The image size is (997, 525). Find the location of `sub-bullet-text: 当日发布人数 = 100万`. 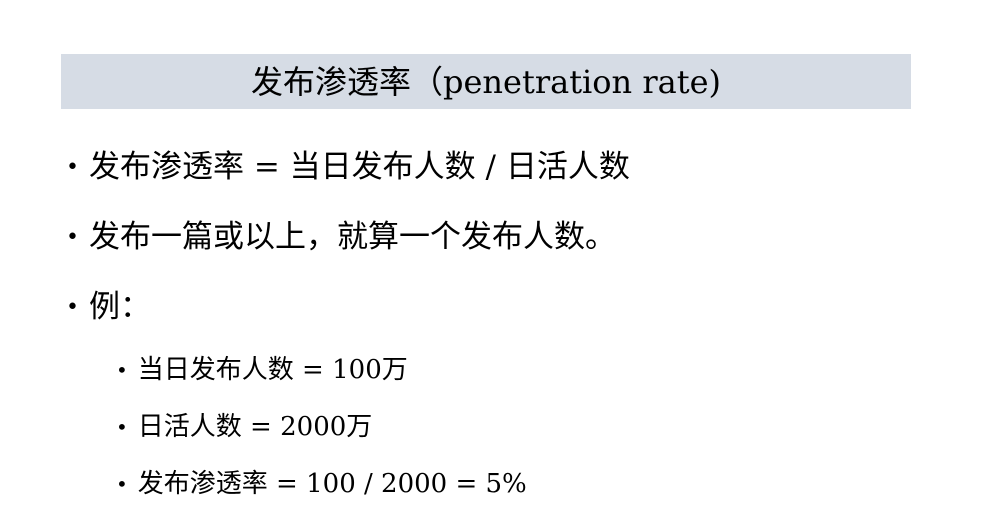

sub-bullet-text: 当日发布人数 = 100万 is located at coordinates (272, 370).